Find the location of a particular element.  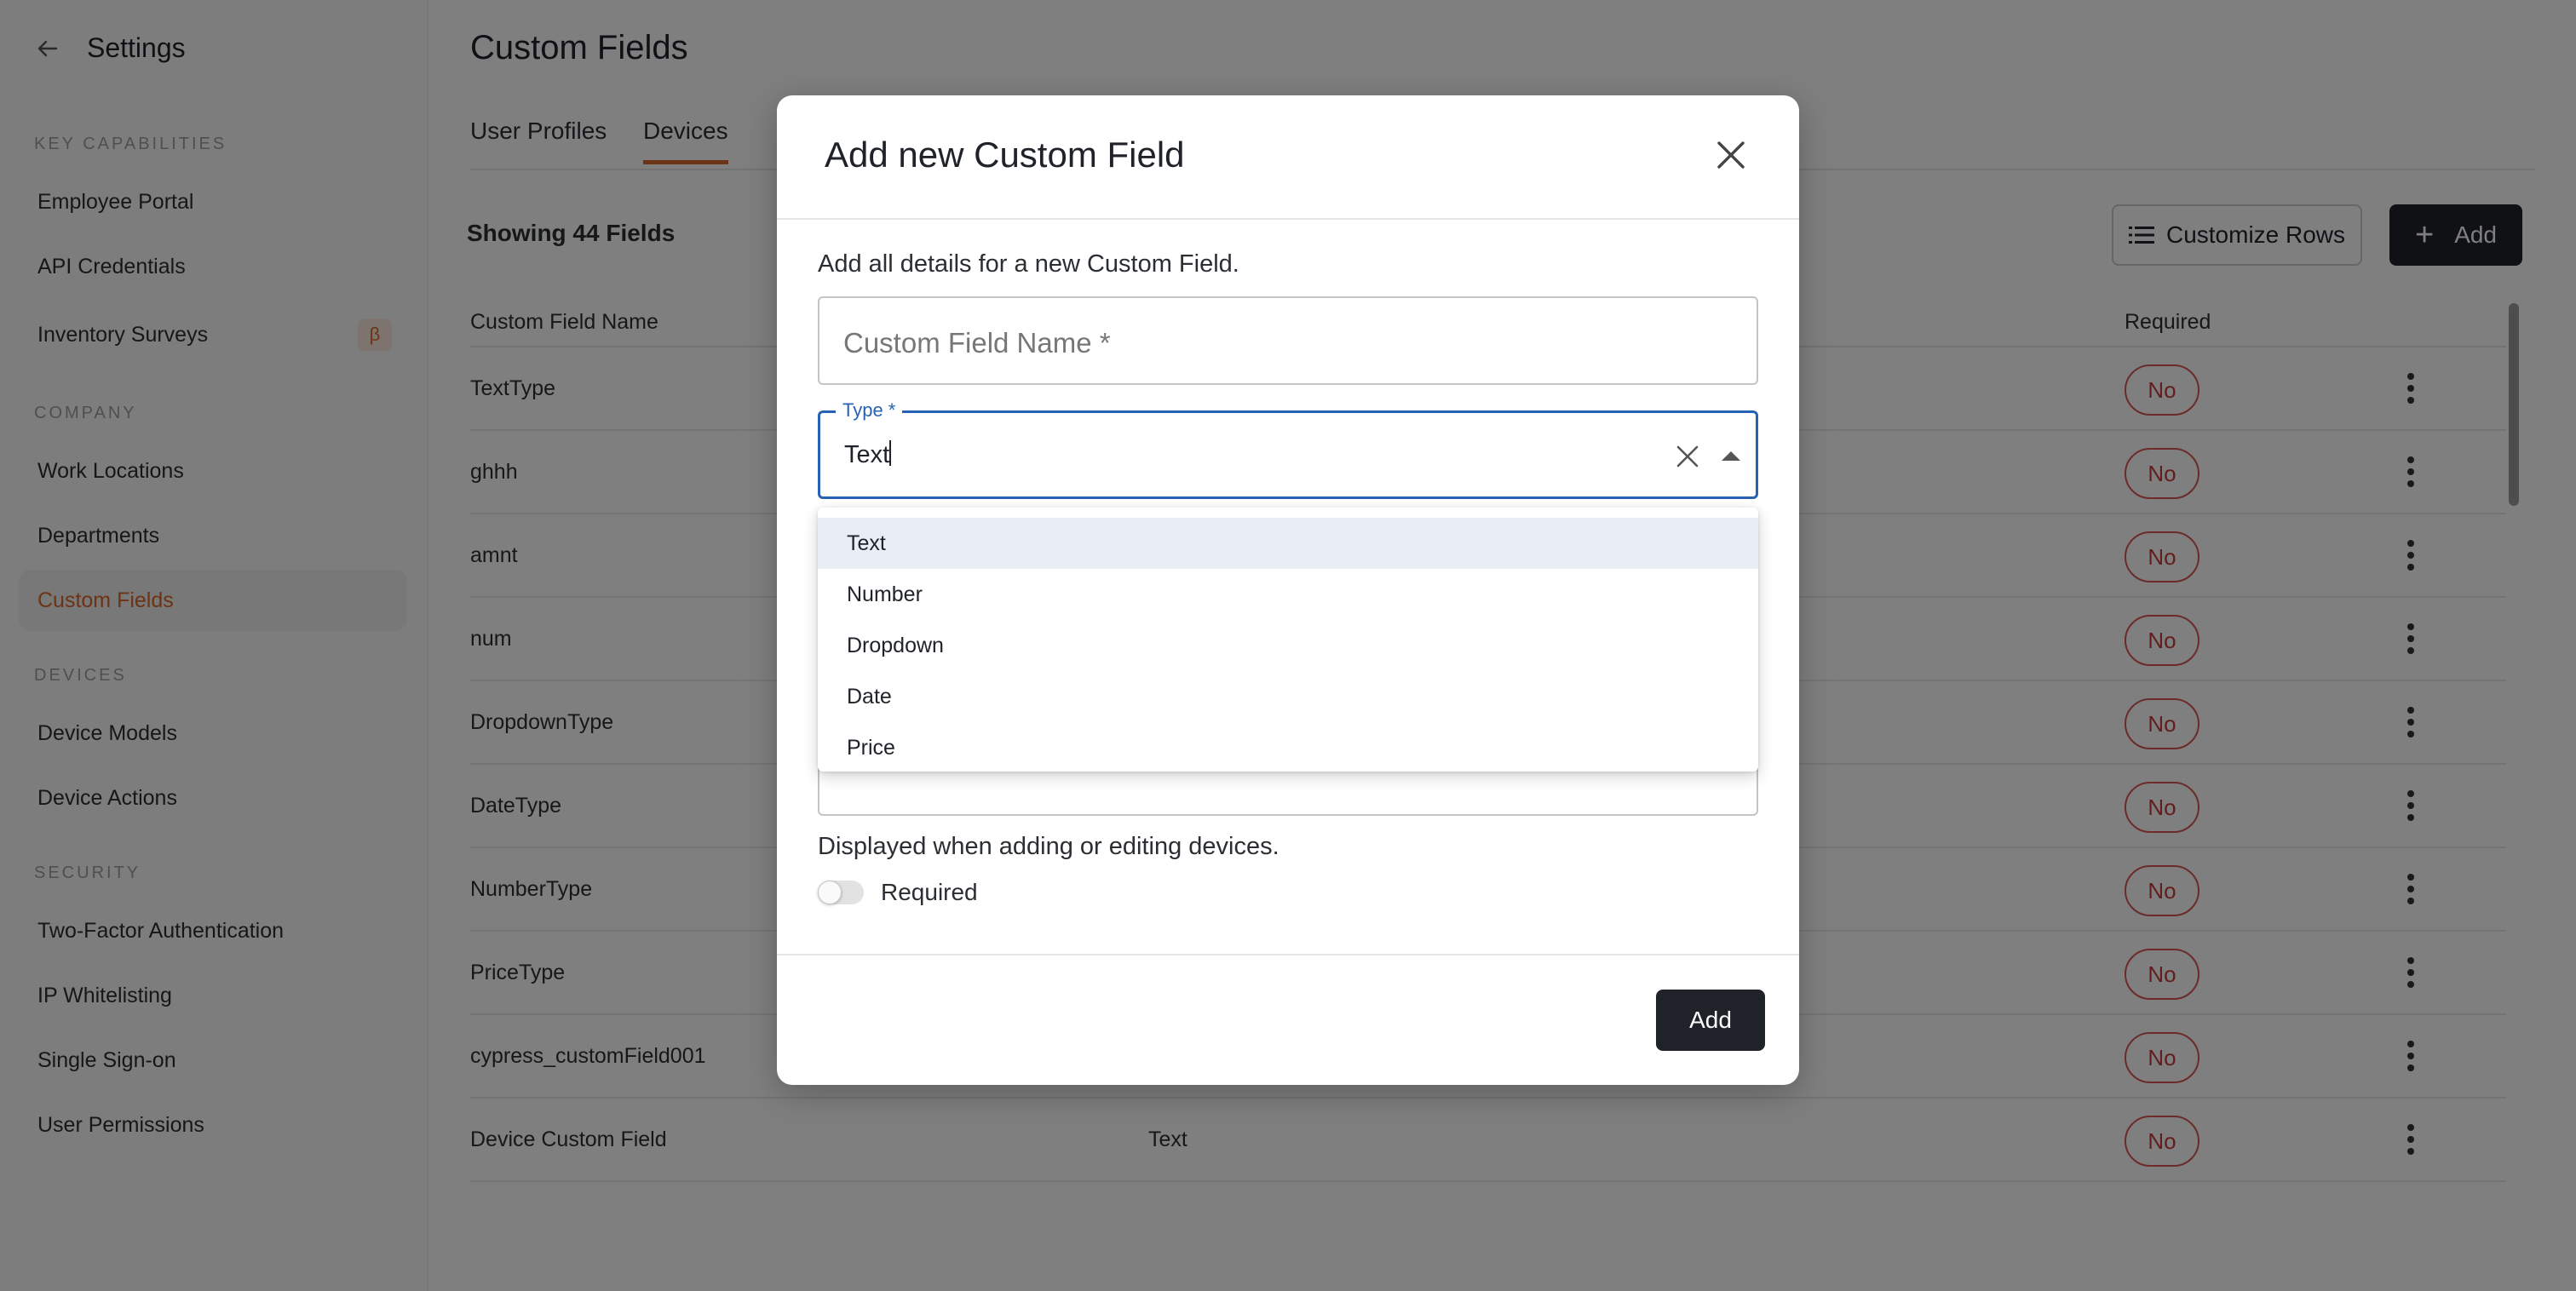

custom-field-name-input: Custom Field Name * is located at coordinates (1288, 340).